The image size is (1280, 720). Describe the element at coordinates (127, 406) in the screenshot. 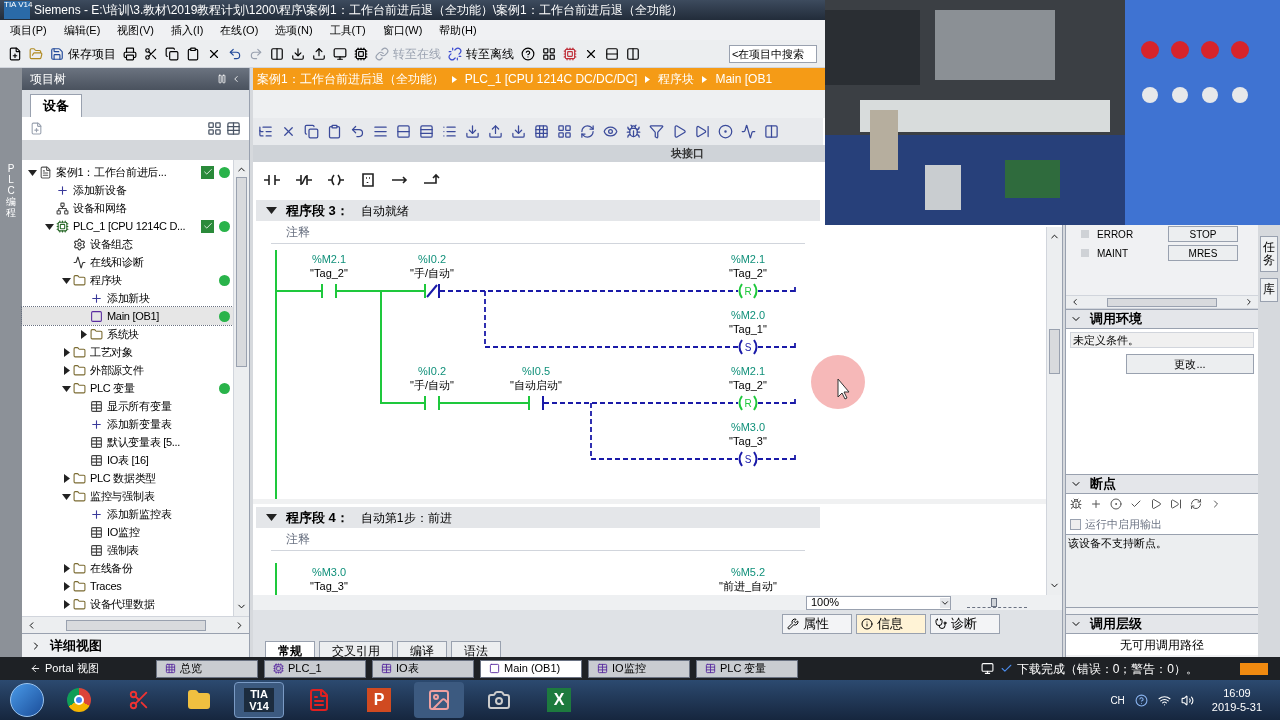

I see `tree-item: 显示所有变量` at that location.